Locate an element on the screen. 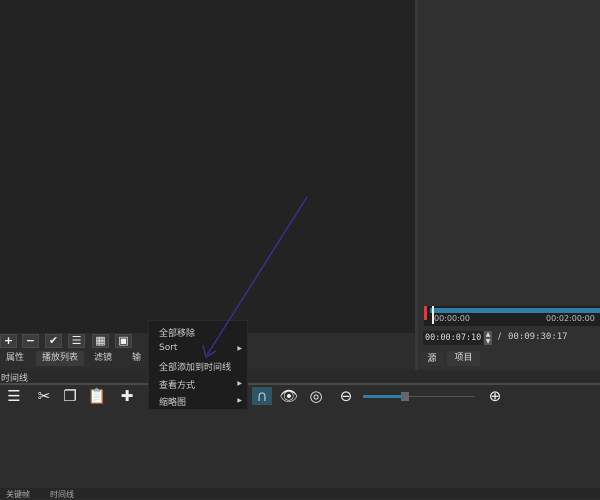  arrow-line is located at coordinates (257, 276).